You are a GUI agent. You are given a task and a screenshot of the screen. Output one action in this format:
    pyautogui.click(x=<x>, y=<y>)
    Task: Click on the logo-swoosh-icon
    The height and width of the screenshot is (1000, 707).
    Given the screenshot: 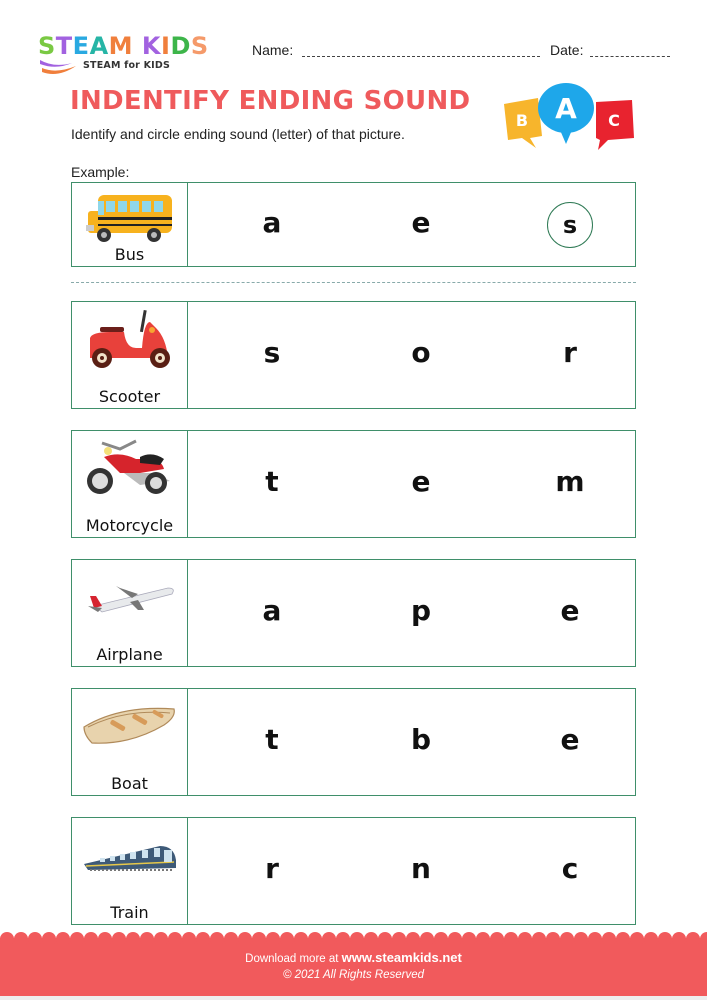 What is the action you would take?
    pyautogui.click(x=58, y=67)
    